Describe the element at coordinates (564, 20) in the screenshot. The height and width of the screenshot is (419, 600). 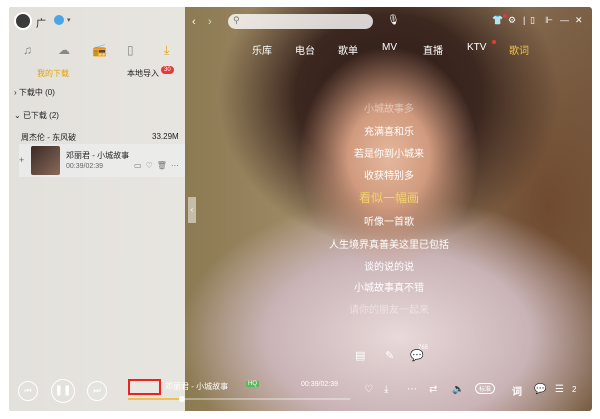
I see `minimize-icon: —` at that location.